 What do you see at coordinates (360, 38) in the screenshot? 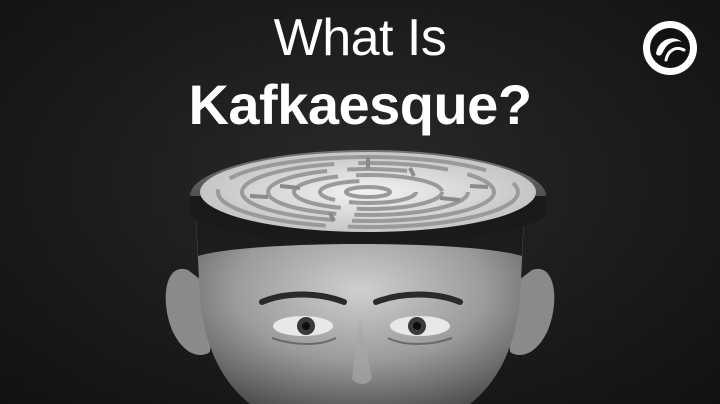
I see `title-line-1: What Is` at bounding box center [360, 38].